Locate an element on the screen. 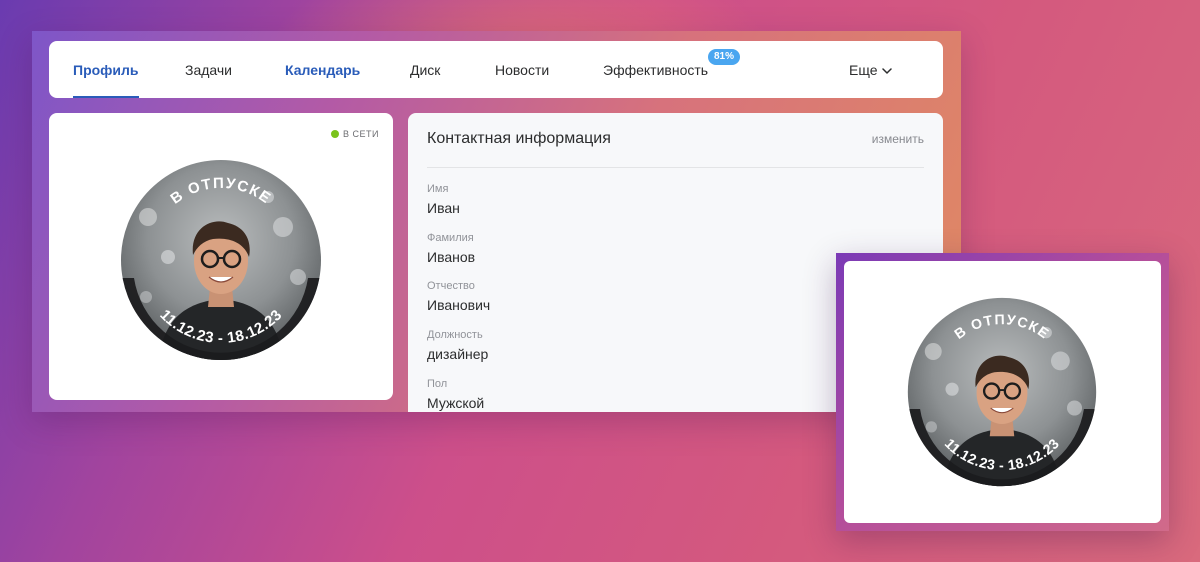  avatar-preview: В ОТПУСКЕ 11.12.23 - 18.12.23 is located at coordinates (1002, 392).